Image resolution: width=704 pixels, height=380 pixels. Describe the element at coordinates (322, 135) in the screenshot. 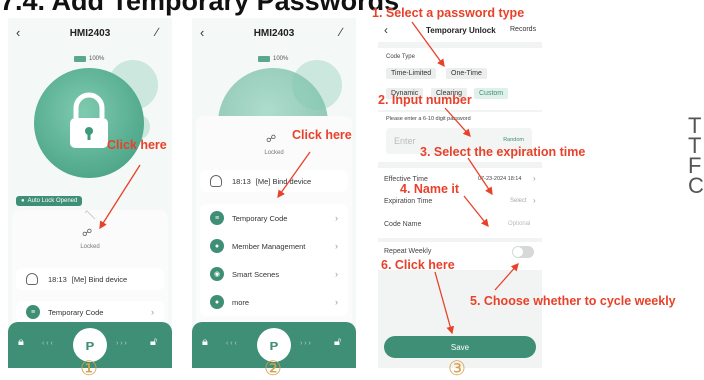

I see `callout-click-here-2: Click here` at that location.